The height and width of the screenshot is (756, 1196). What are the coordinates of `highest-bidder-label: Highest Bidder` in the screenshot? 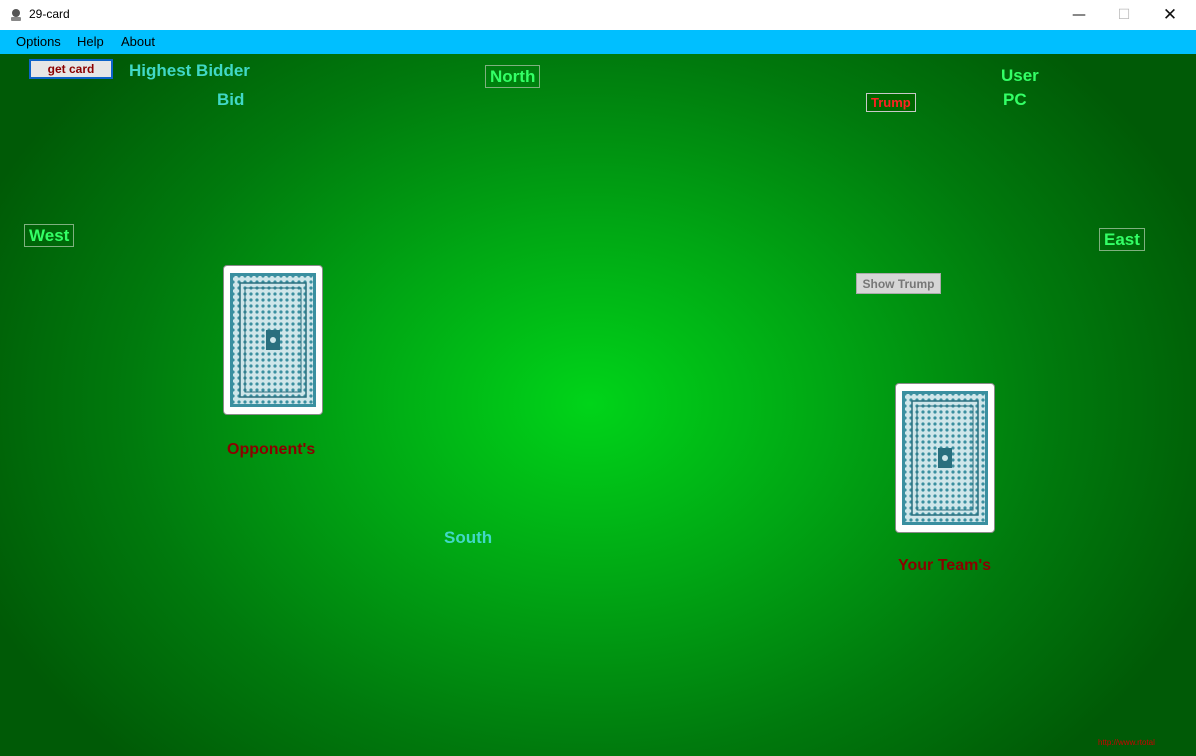 It's located at (189, 70).